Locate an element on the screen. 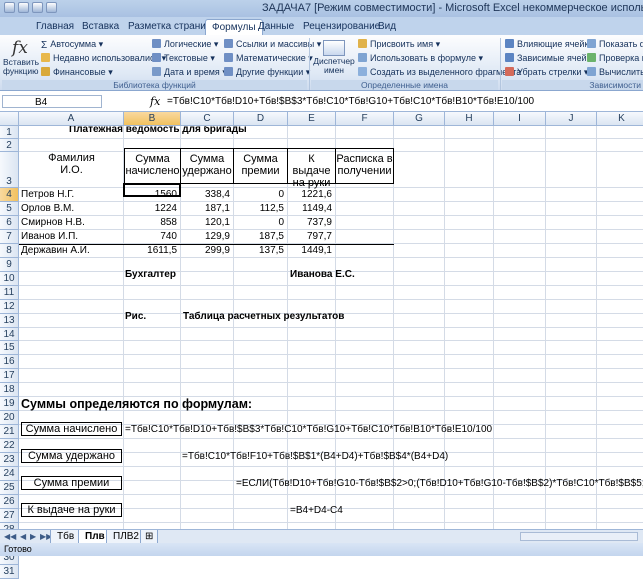  use-in-formula-button: Использовать в формуле ▾ is located at coordinates (420, 58).